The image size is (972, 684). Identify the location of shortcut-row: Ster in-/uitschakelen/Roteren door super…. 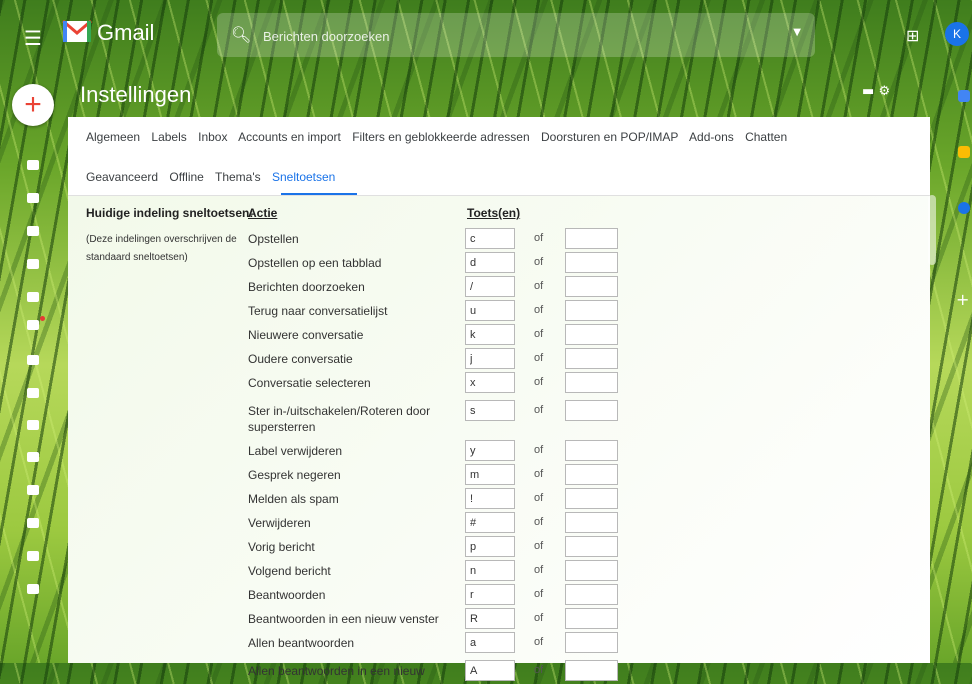
(499, 417).